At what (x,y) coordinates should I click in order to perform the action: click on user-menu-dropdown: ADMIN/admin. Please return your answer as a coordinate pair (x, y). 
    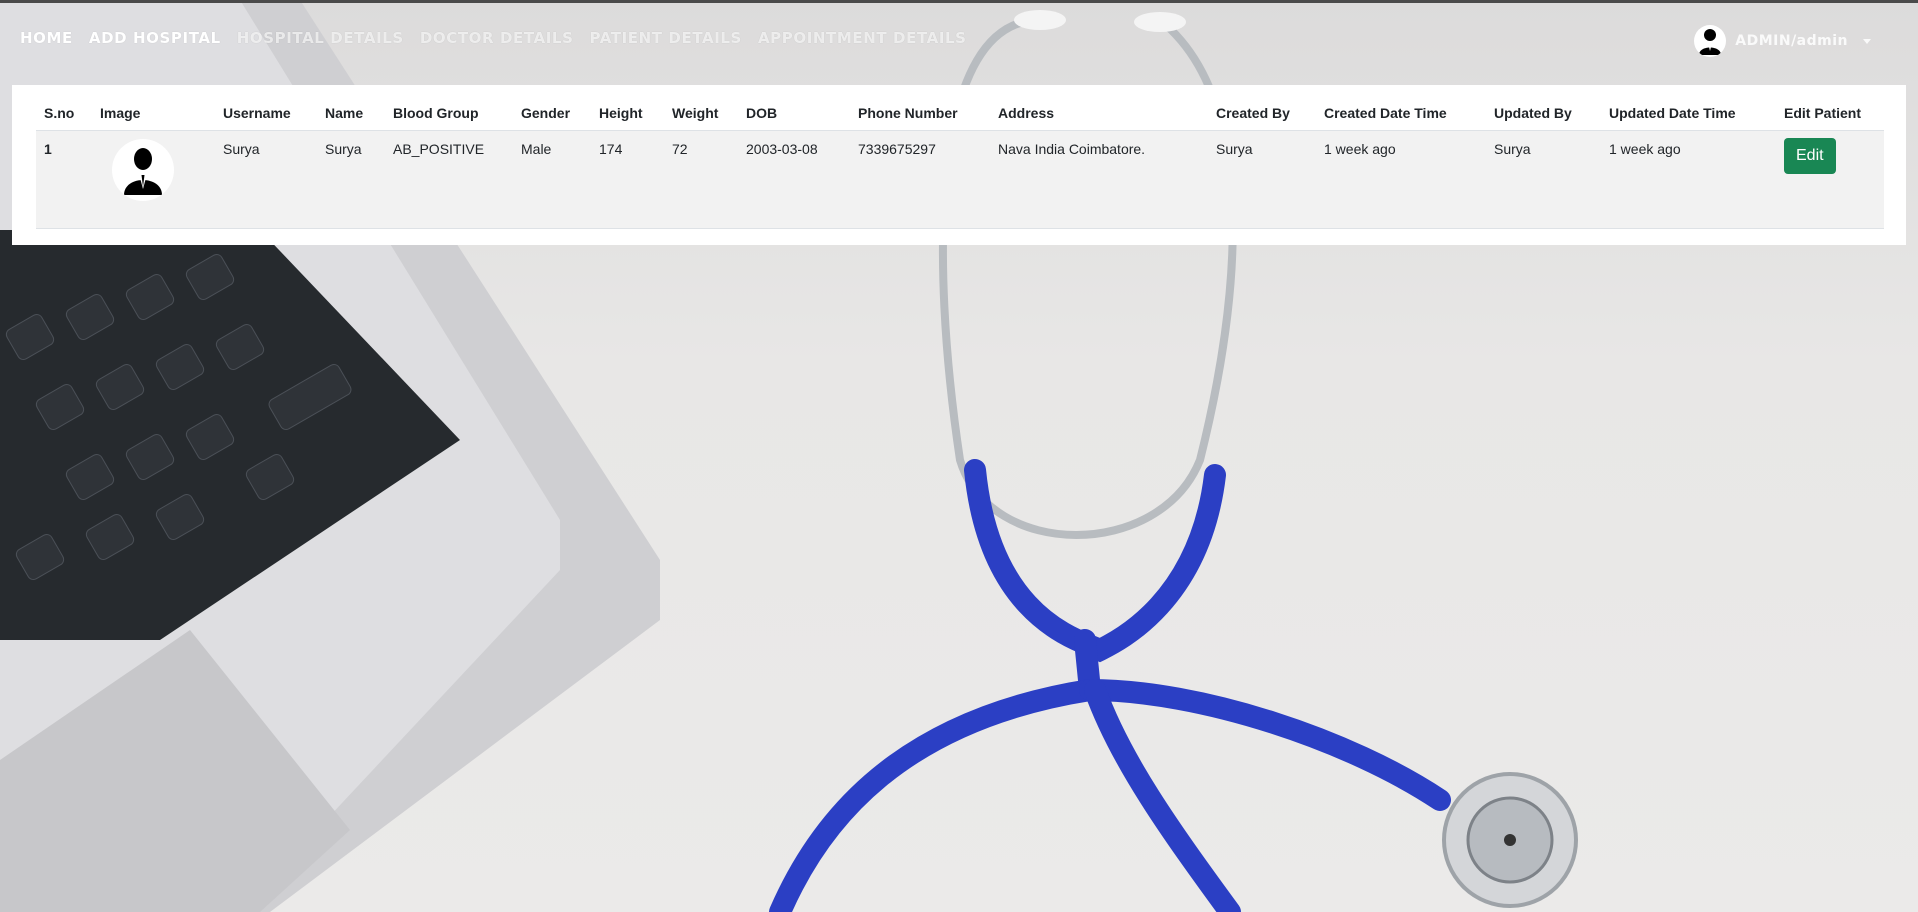
    Looking at the image, I should click on (1782, 41).